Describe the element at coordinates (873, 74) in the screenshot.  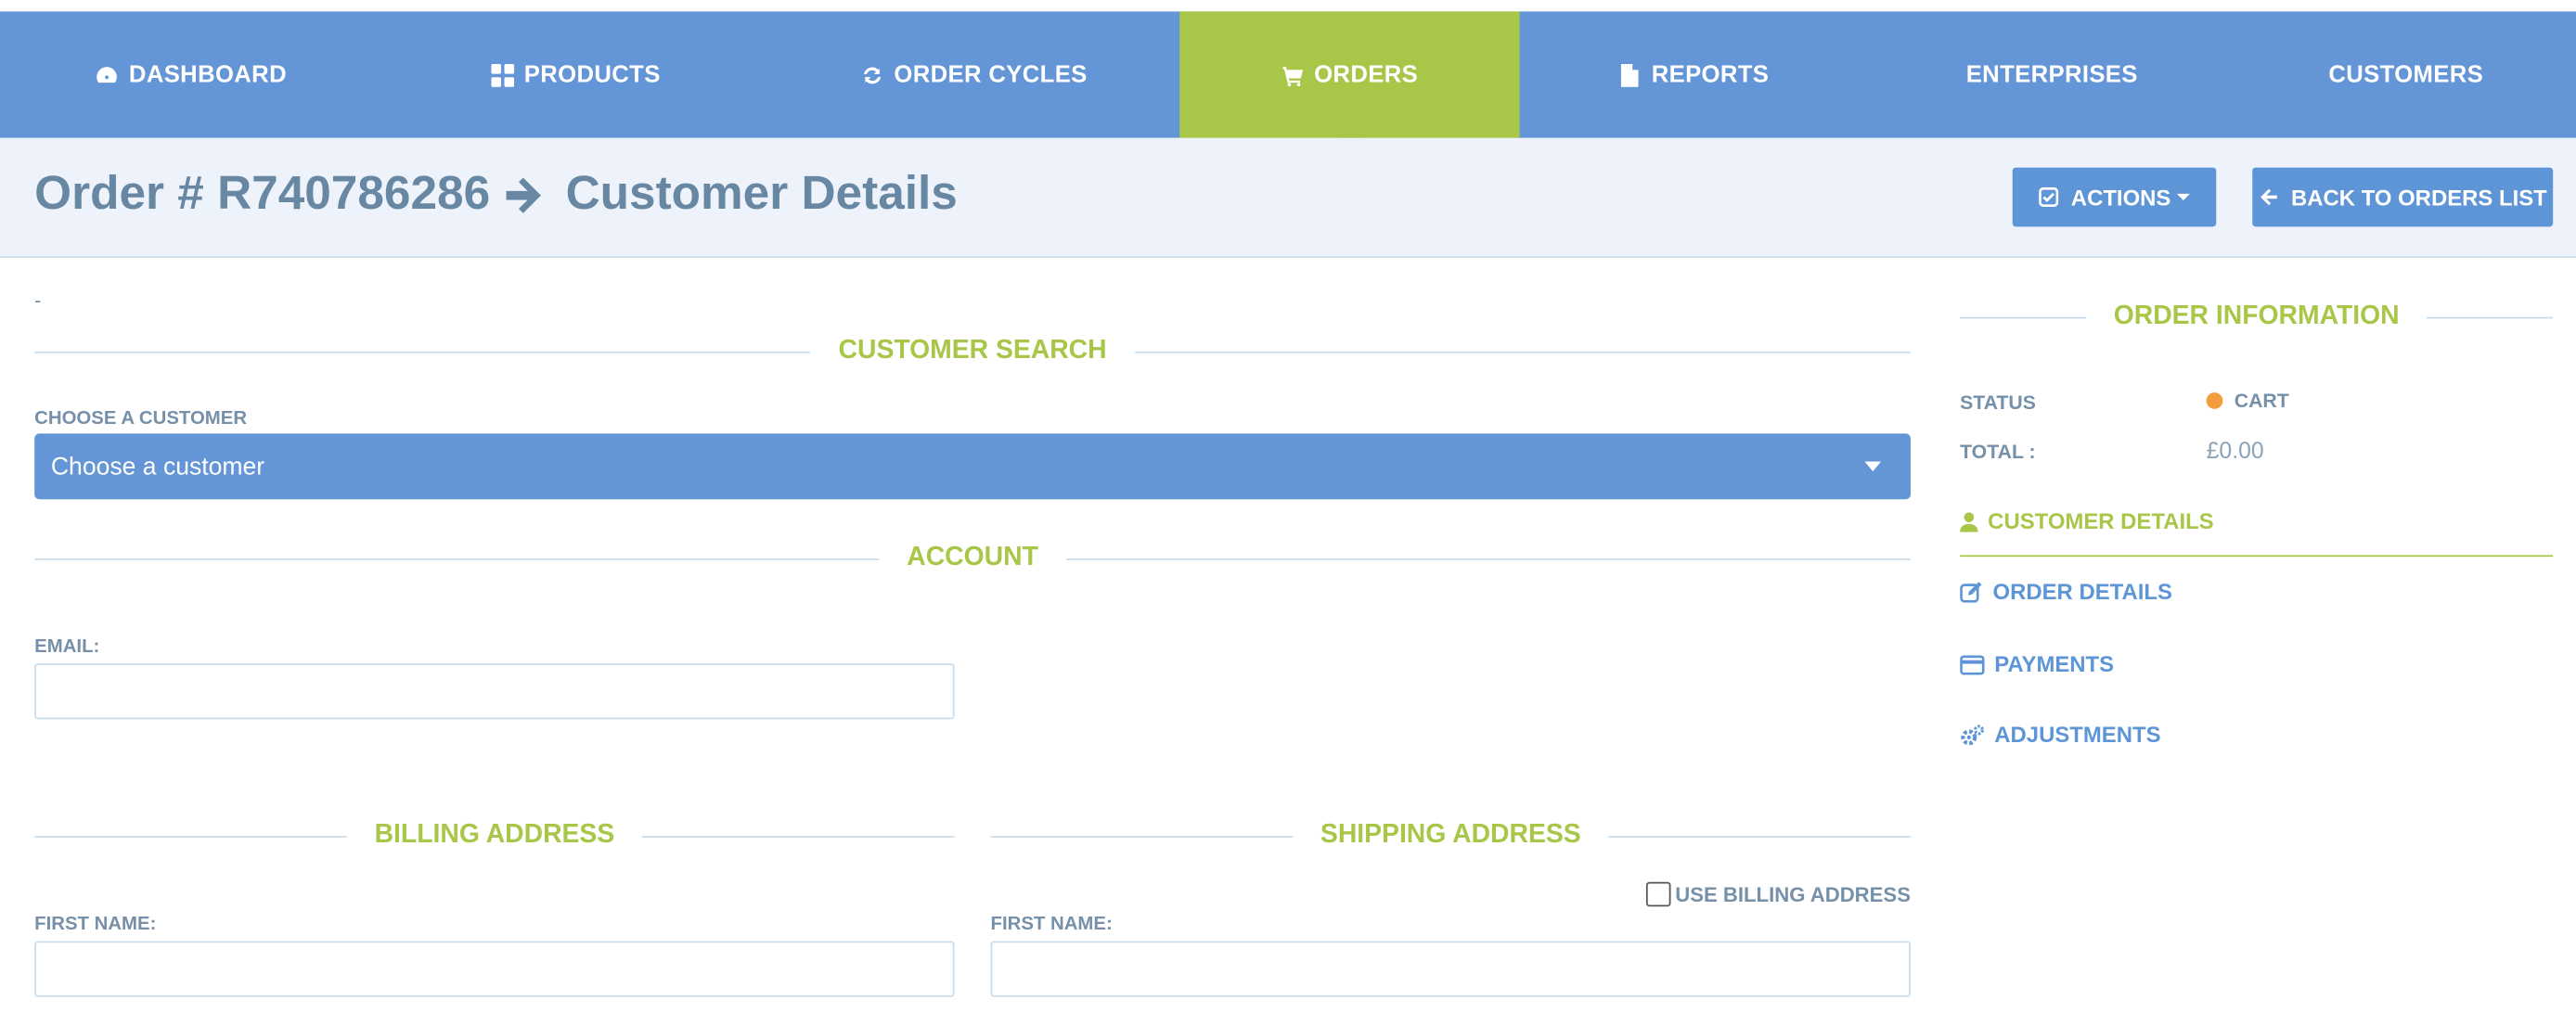
I see `refresh-icon` at that location.